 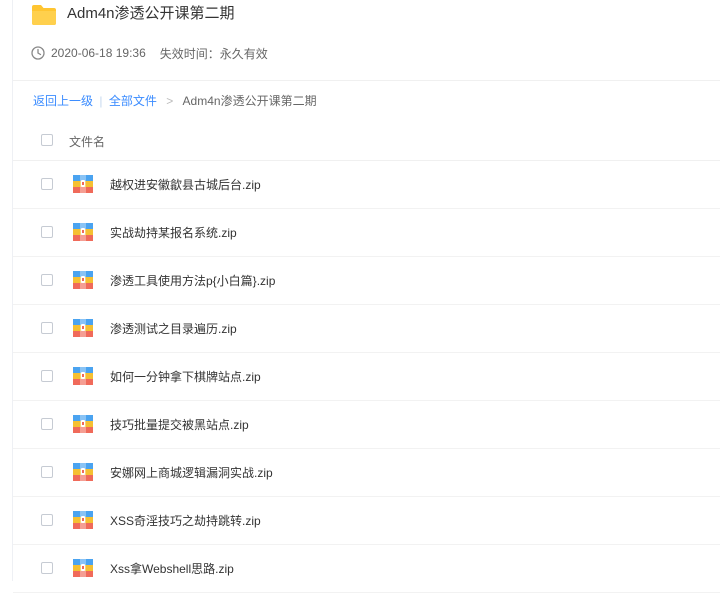 What do you see at coordinates (179, 424) in the screenshot?
I see `file-name: 技巧批量提交被黑站点.zip` at bounding box center [179, 424].